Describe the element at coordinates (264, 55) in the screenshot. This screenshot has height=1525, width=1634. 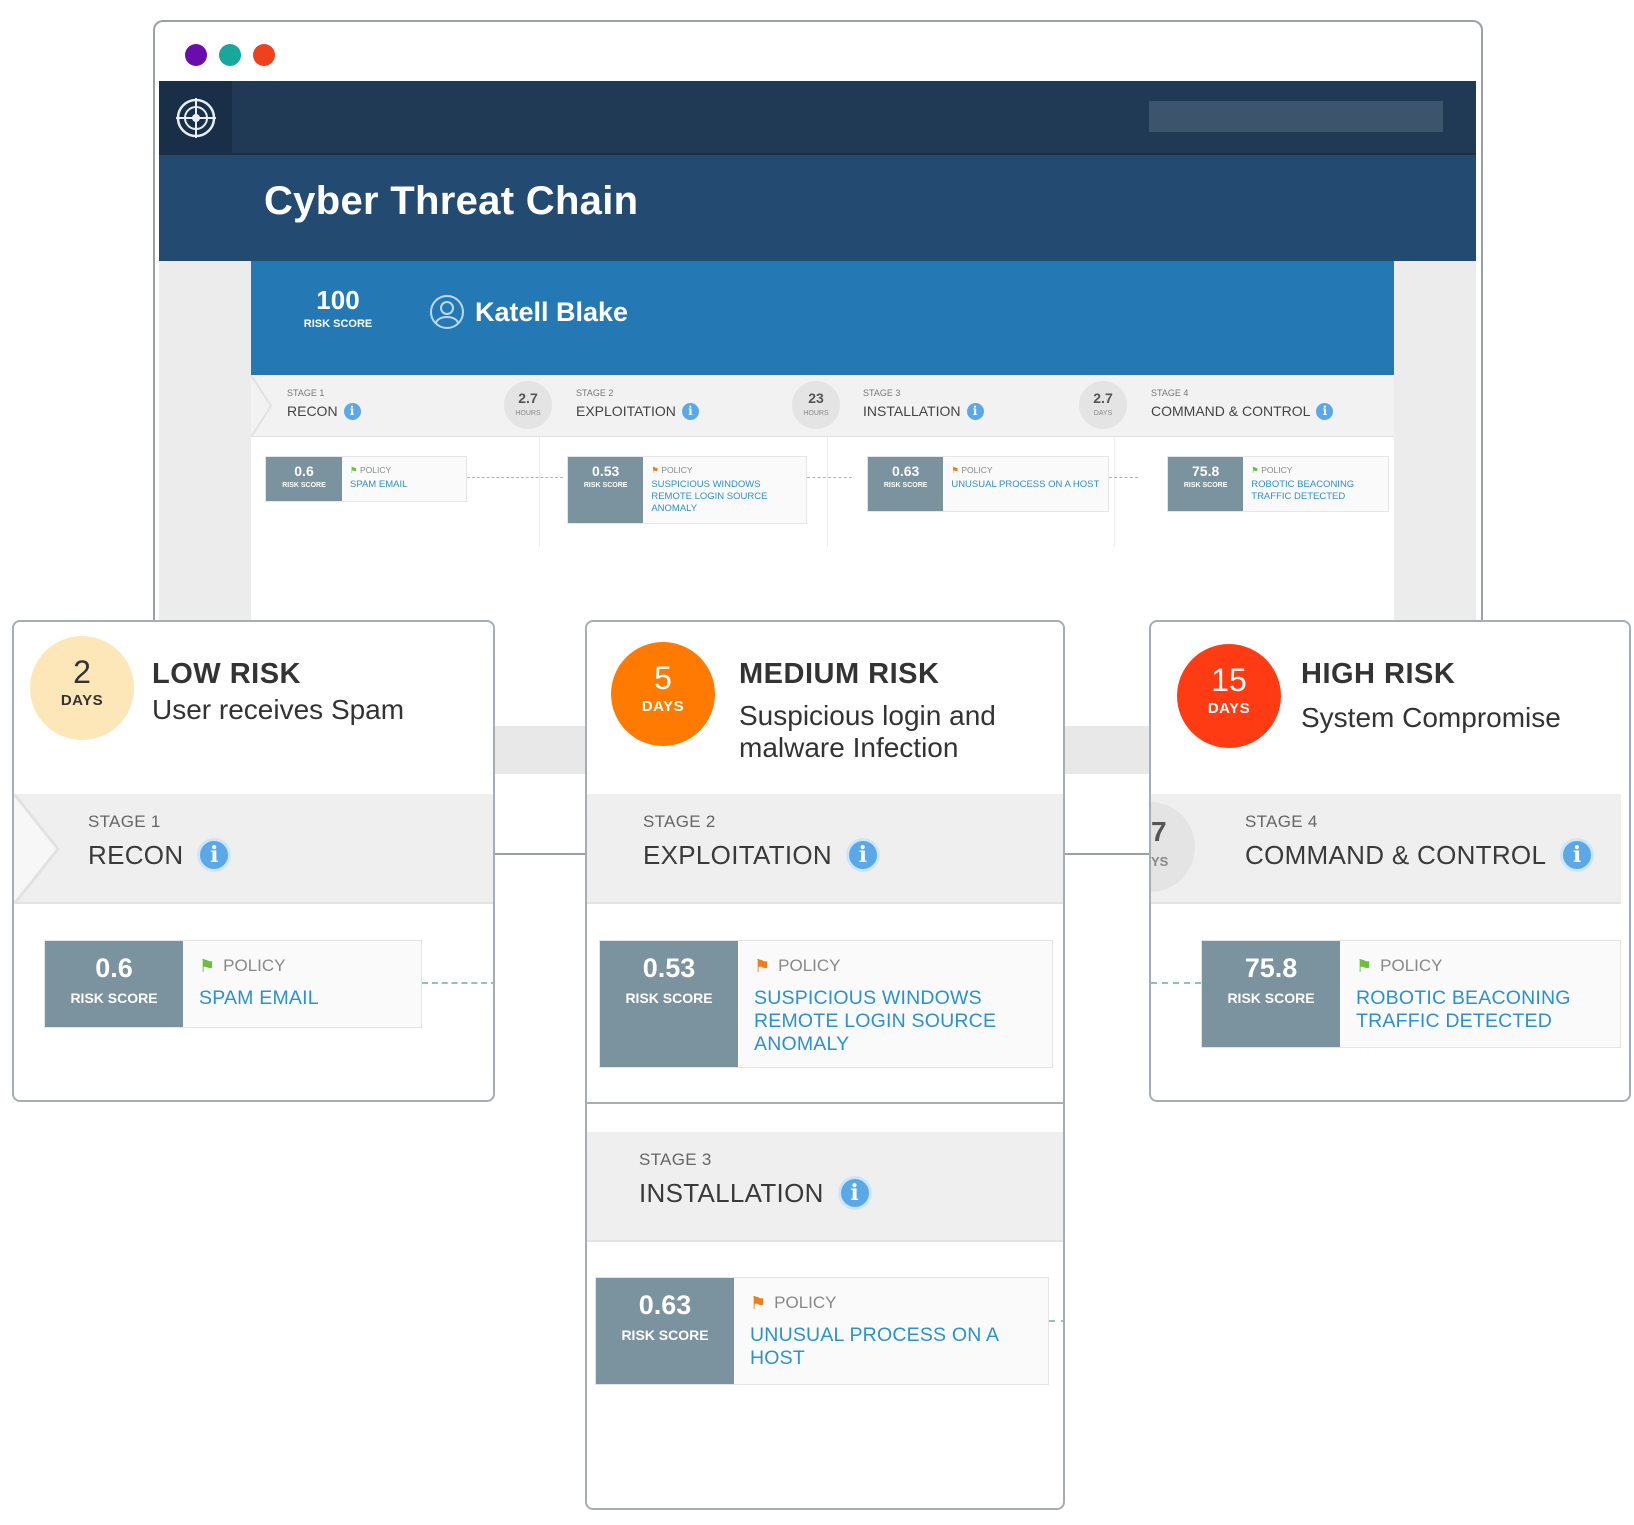
I see `red-dot` at that location.